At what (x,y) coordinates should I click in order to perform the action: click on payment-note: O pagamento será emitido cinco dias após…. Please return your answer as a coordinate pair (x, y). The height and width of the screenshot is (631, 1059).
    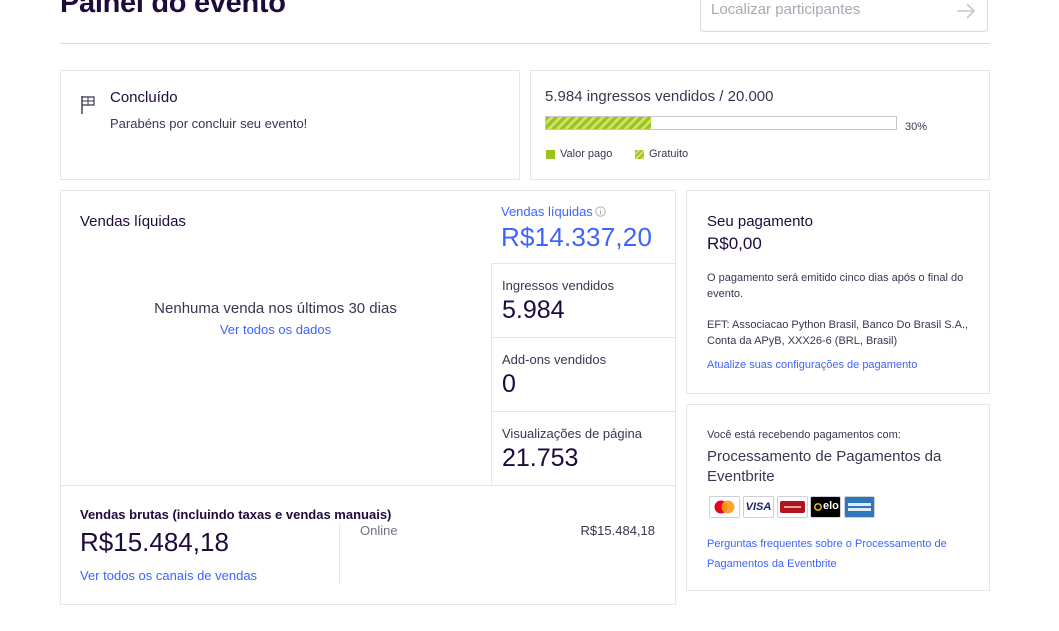
    Looking at the image, I should click on (835, 286).